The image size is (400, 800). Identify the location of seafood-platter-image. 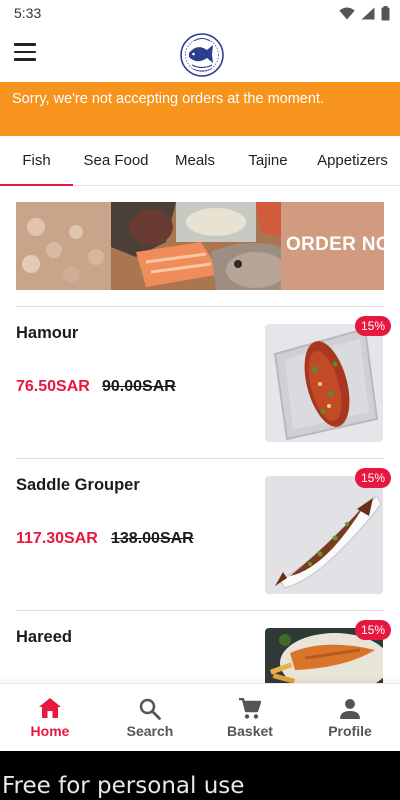
(148, 246).